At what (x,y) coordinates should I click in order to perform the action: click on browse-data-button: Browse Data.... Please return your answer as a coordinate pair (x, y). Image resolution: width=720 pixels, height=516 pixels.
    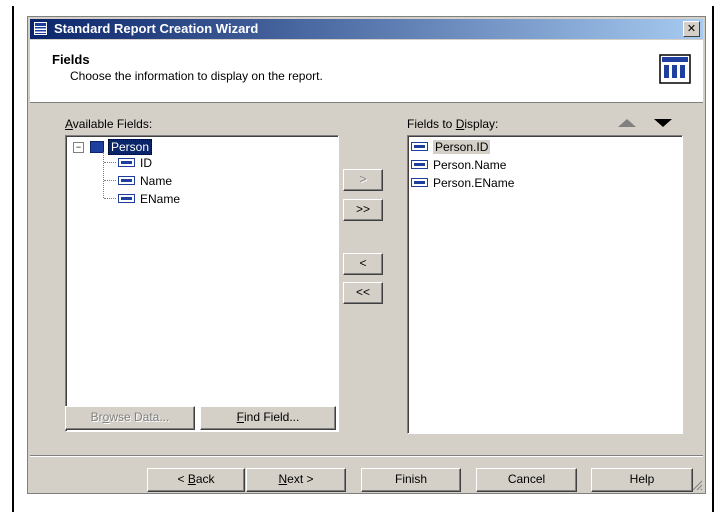
    Looking at the image, I should click on (130, 418).